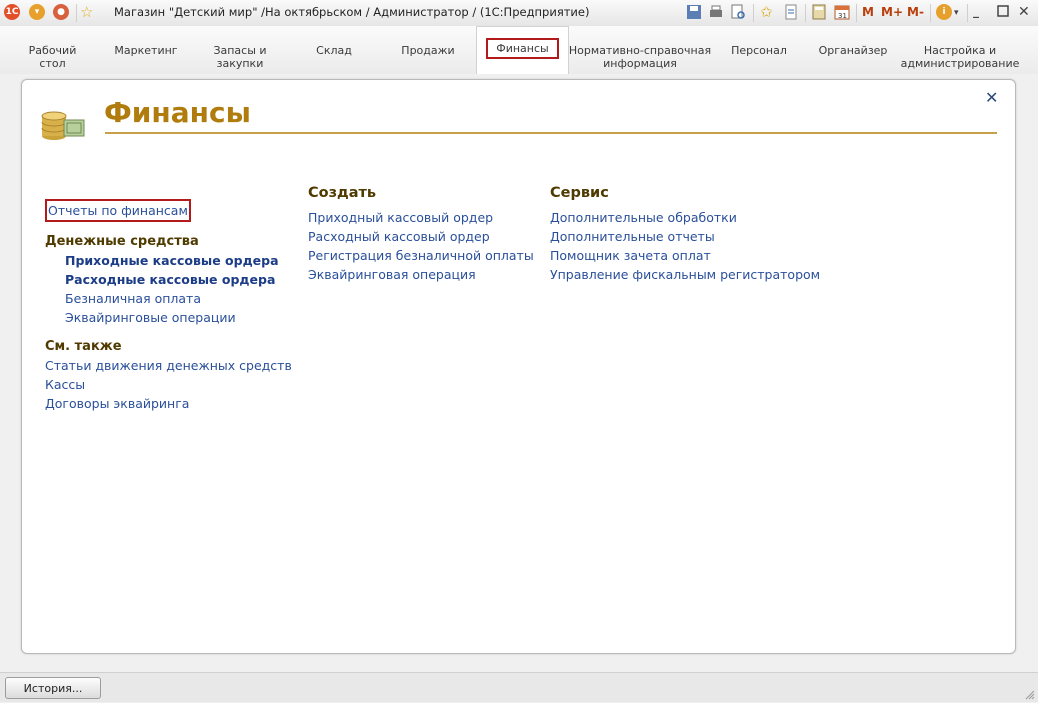 The image size is (1038, 703). What do you see at coordinates (342, 193) in the screenshot?
I see `create-title: Создать` at bounding box center [342, 193].